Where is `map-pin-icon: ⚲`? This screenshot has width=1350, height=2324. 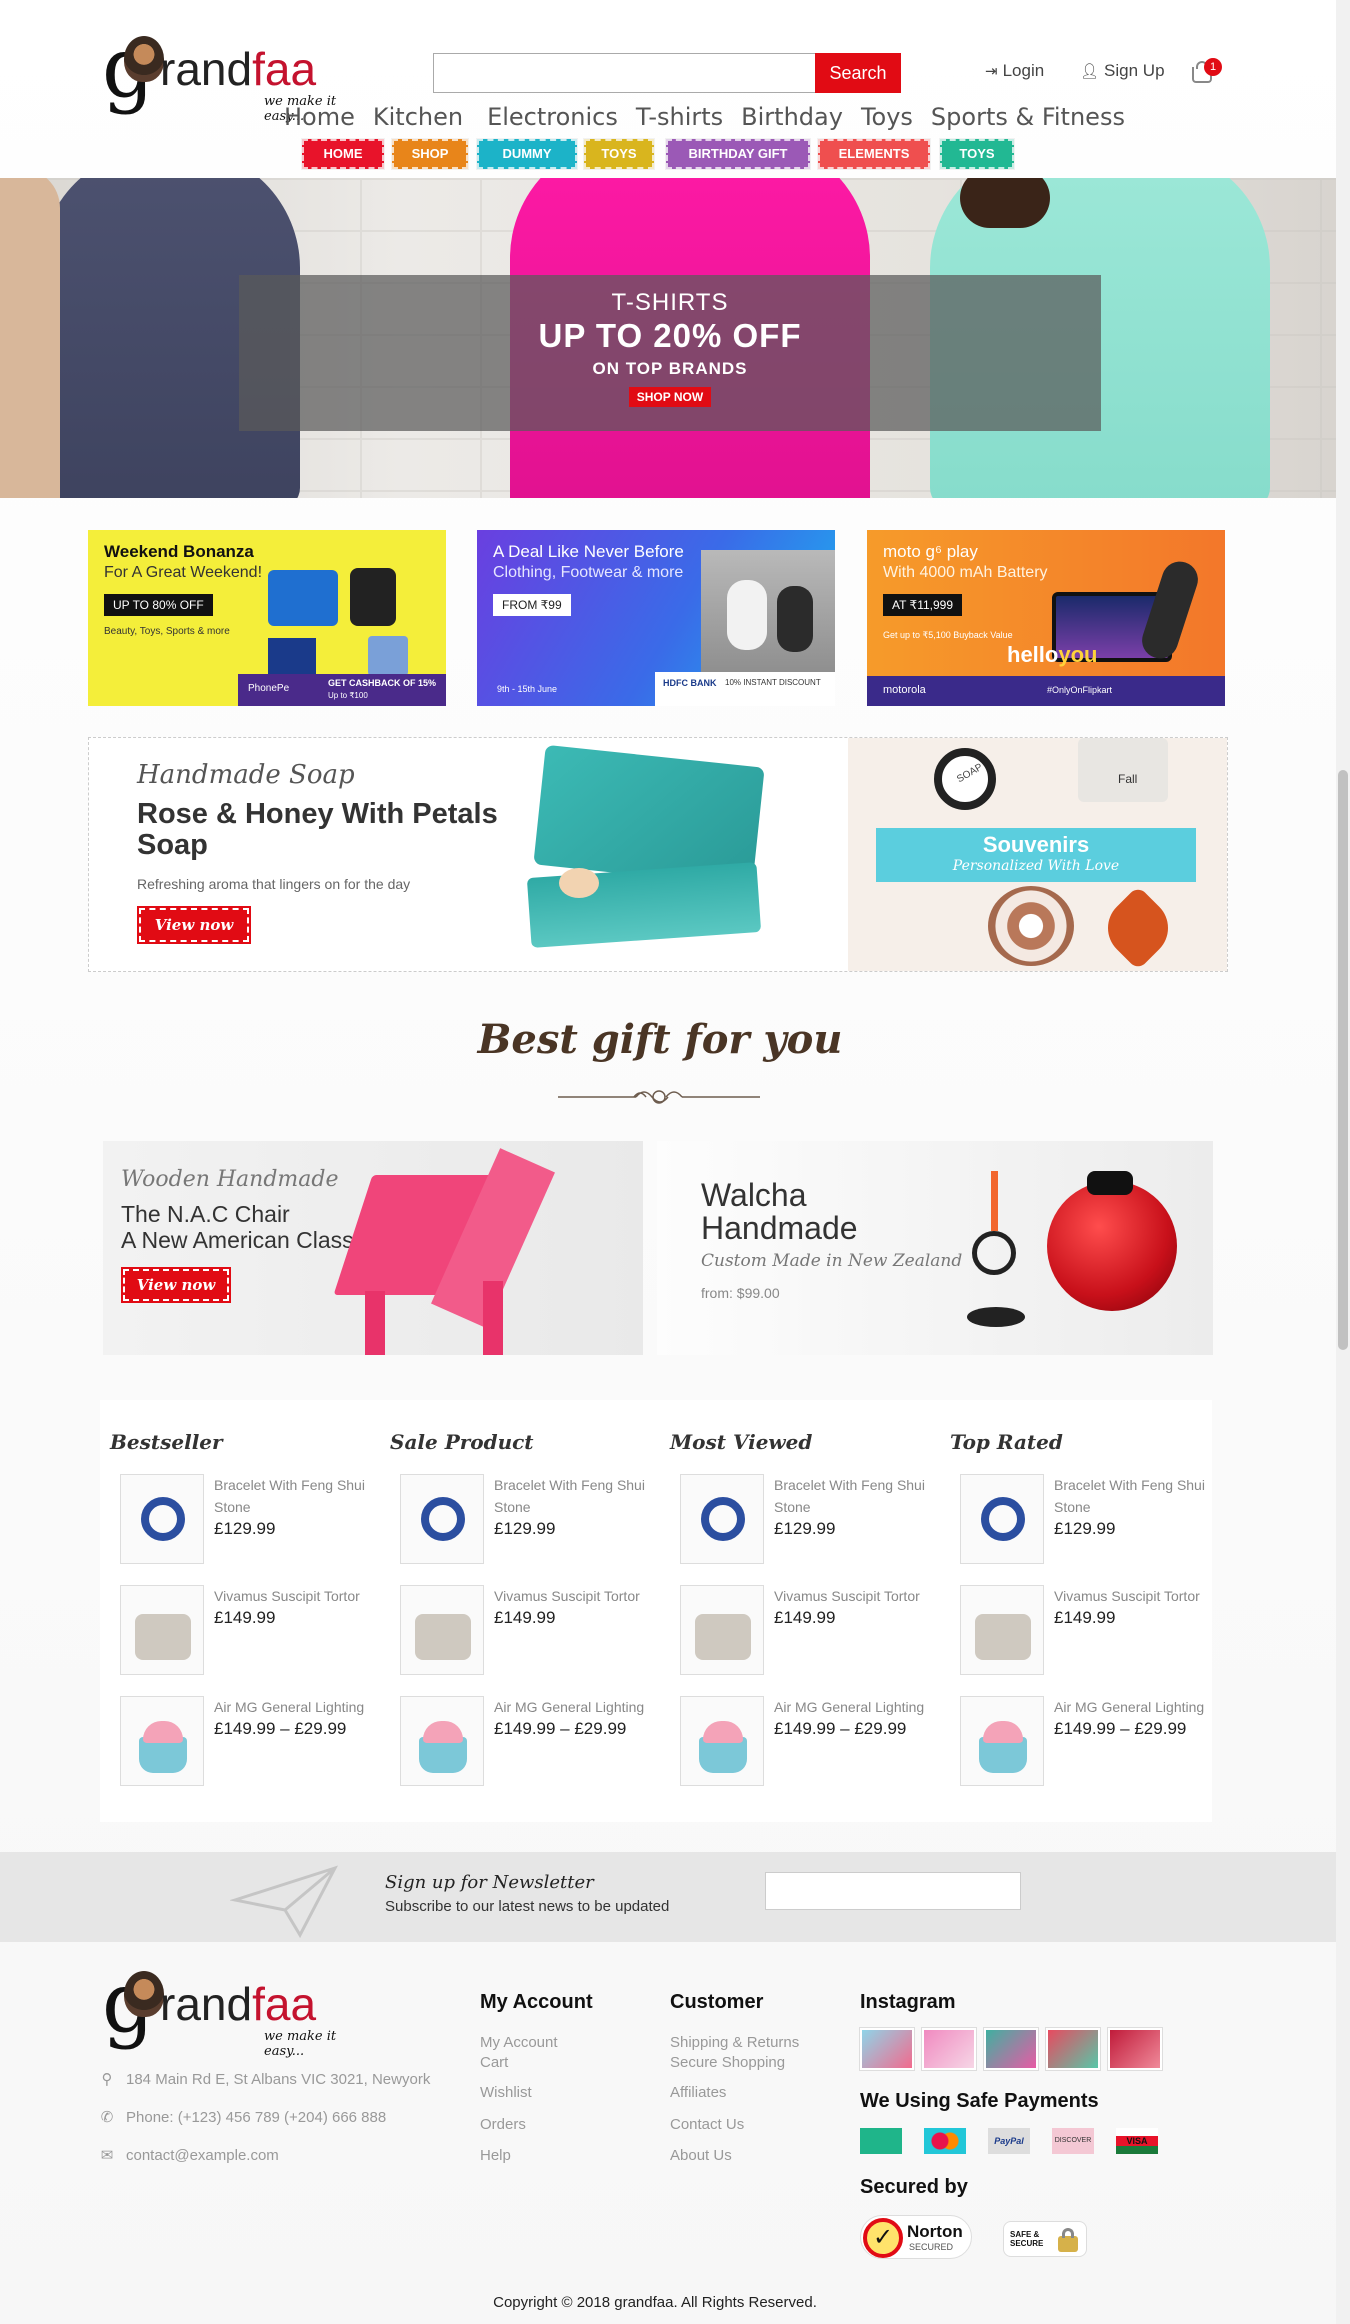
map-pin-icon: ⚲ is located at coordinates (107, 2079).